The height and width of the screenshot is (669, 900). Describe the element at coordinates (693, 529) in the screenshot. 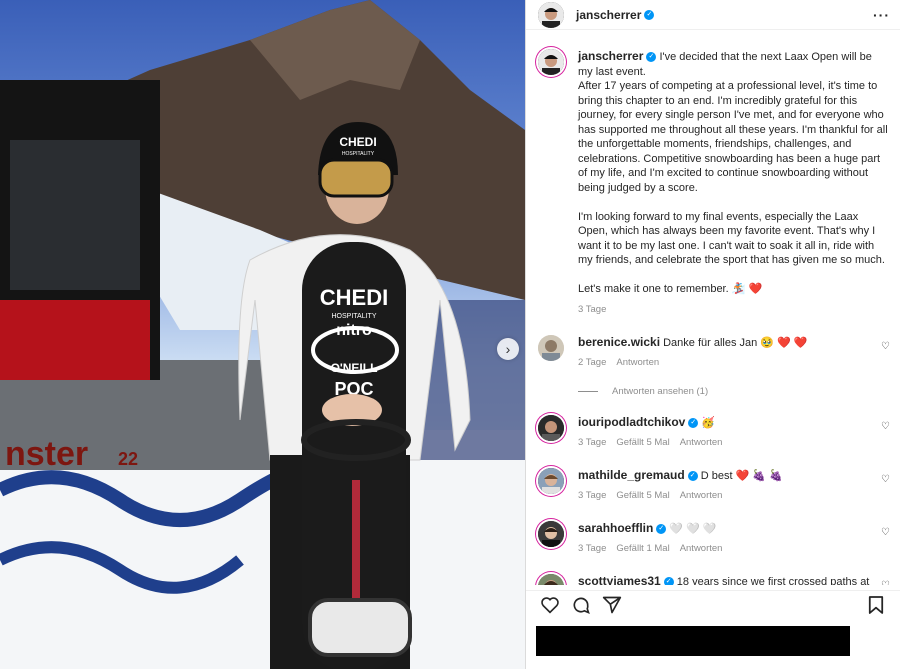

I see `comment-text: 🤍 🤍 🤍` at that location.